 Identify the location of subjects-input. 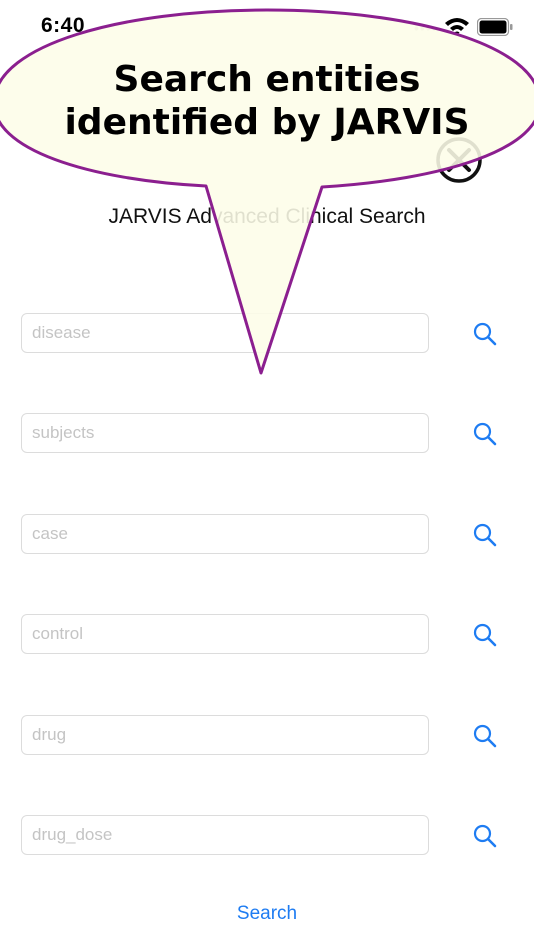
(225, 433).